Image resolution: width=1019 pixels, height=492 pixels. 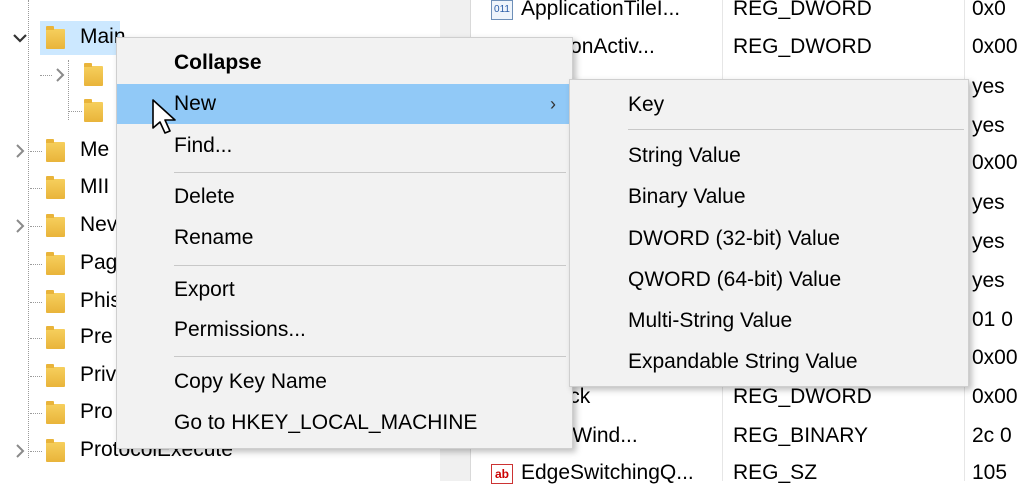 I want to click on tree-item-label: MII, so click(x=95, y=186).